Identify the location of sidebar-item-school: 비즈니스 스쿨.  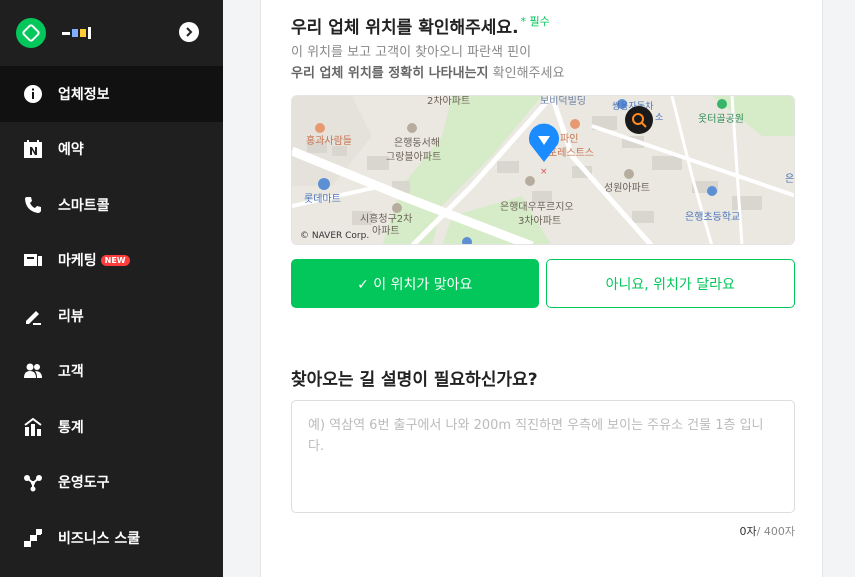
(111, 538).